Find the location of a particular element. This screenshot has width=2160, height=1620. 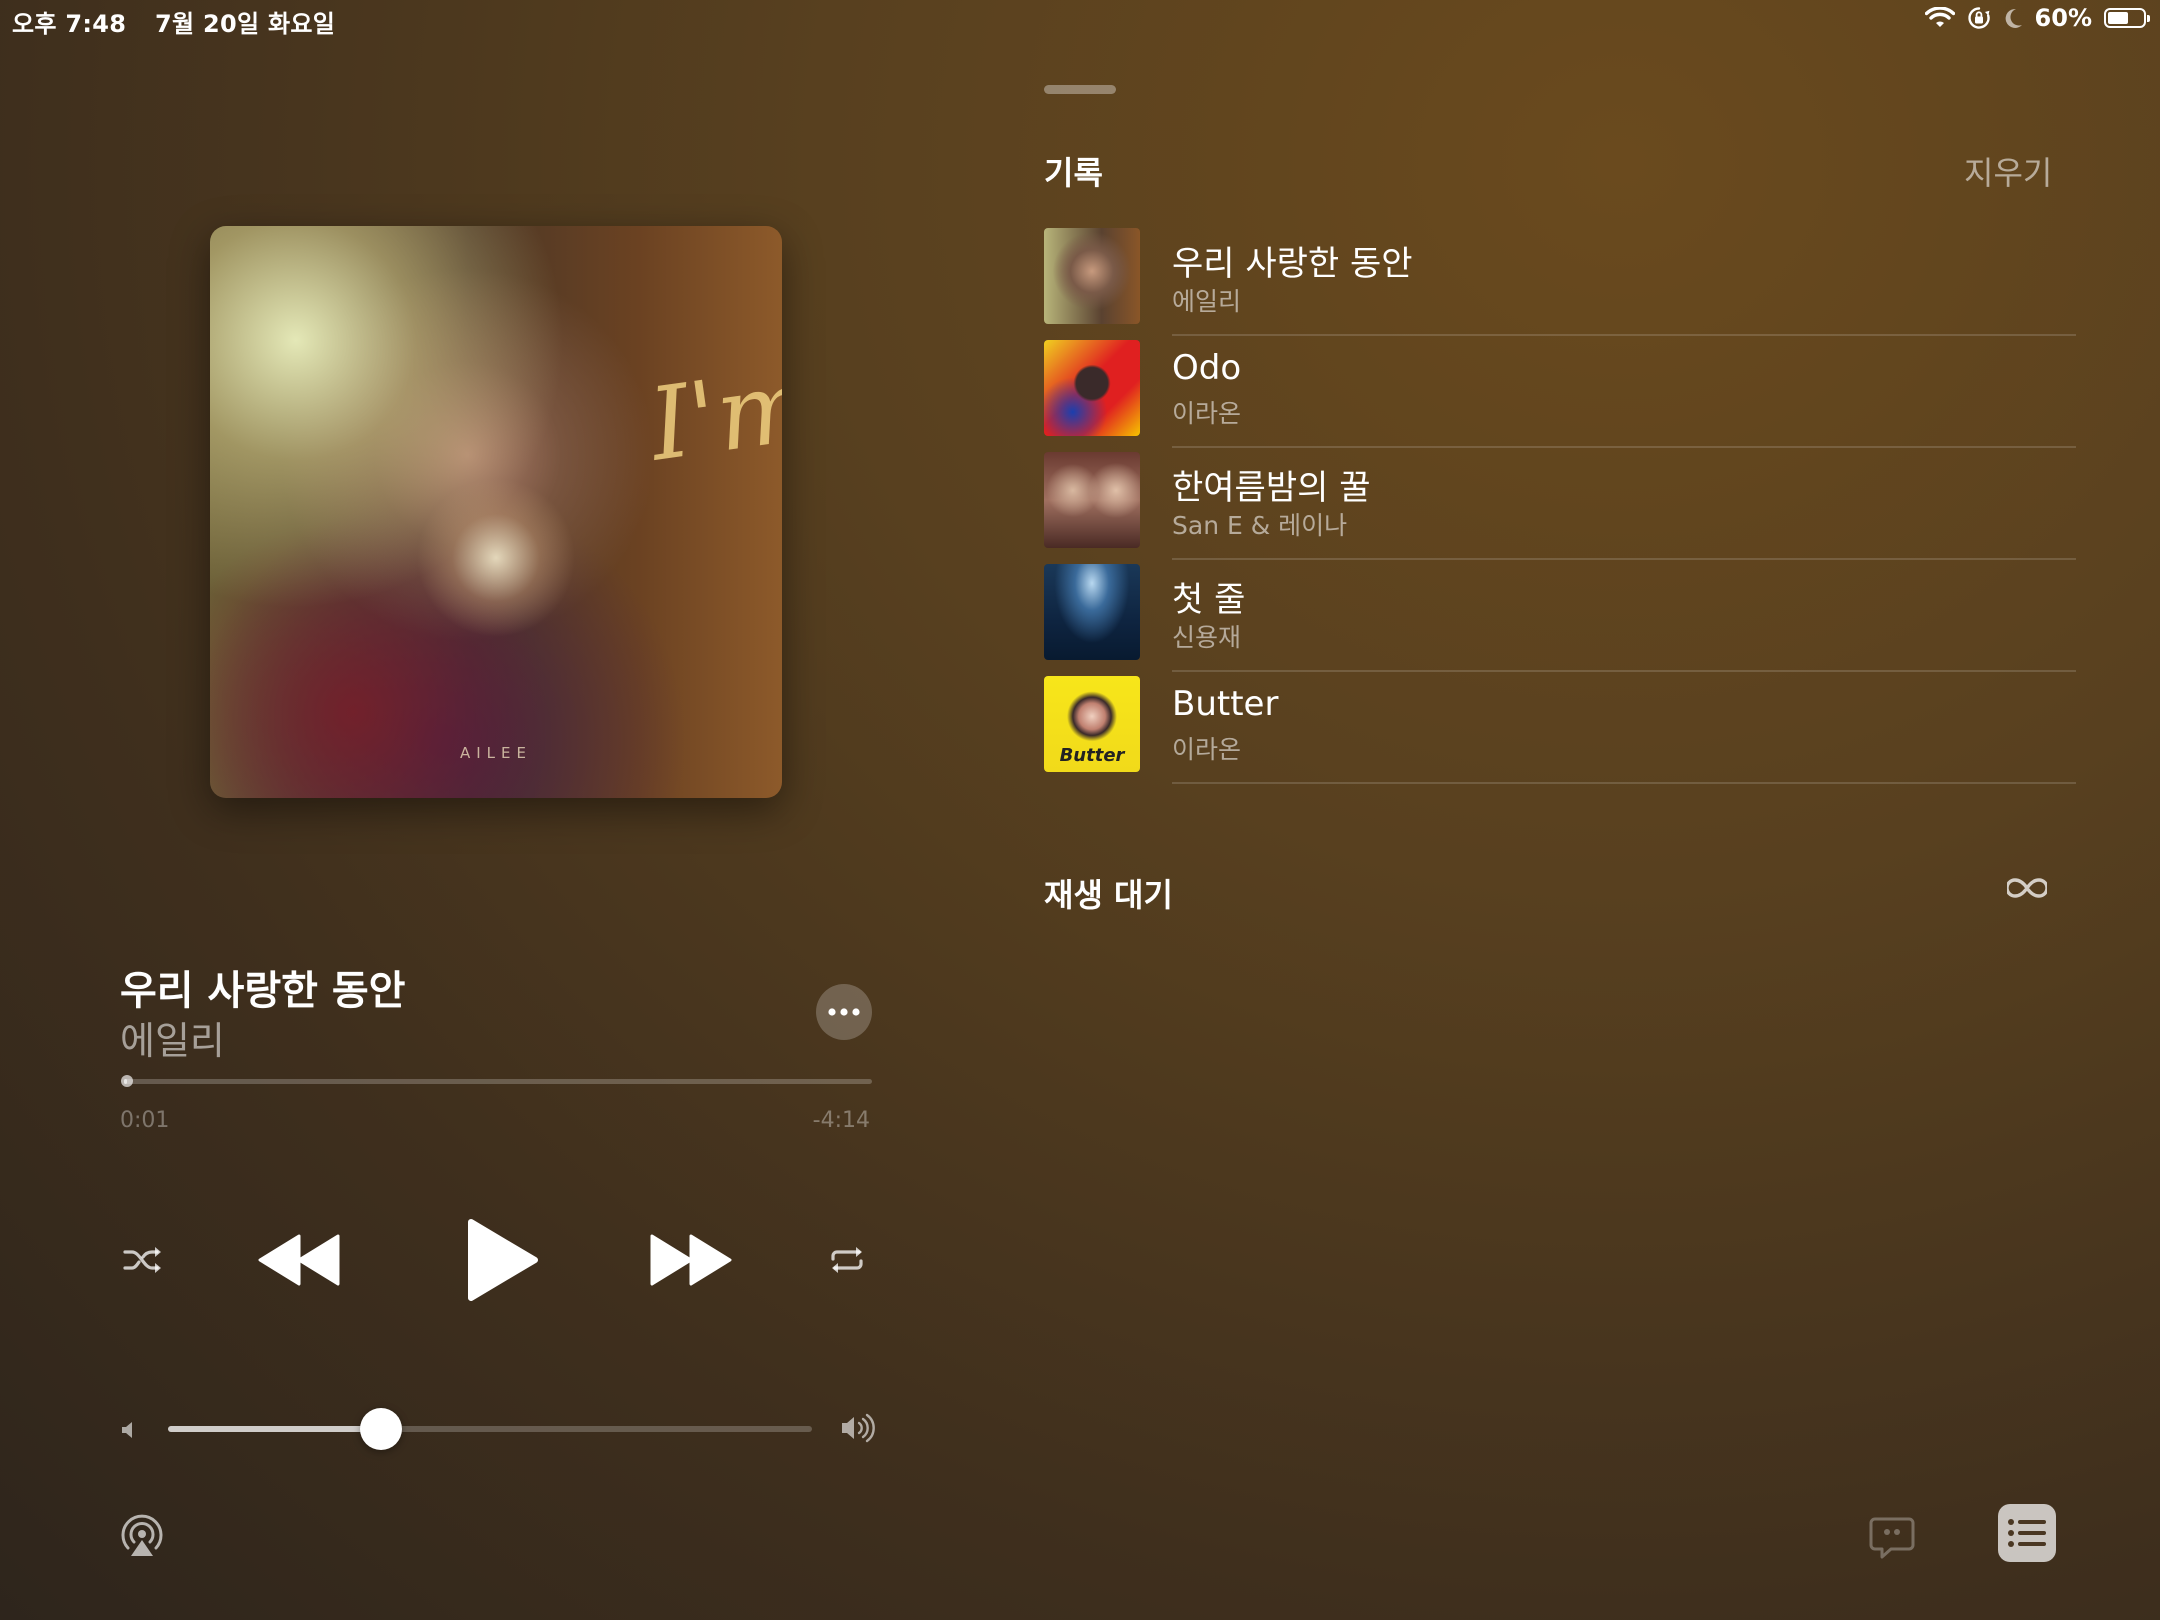

history-artist: 에일리 is located at coordinates (1207, 301).